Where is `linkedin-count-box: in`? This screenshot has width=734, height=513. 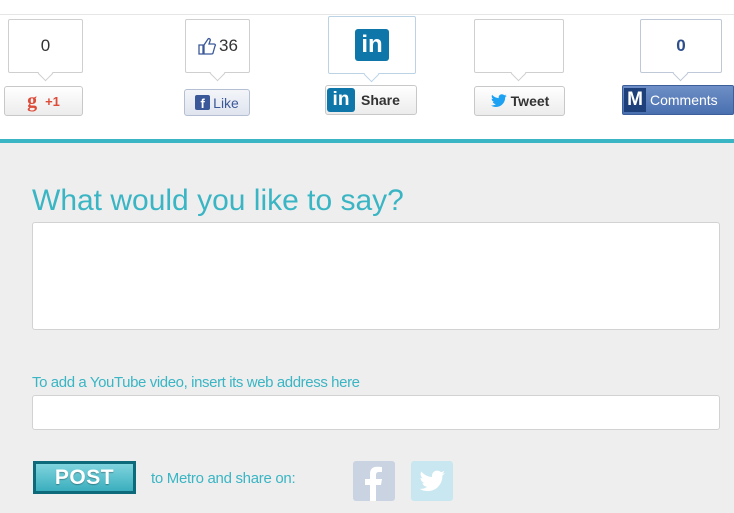 linkedin-count-box: in is located at coordinates (372, 49).